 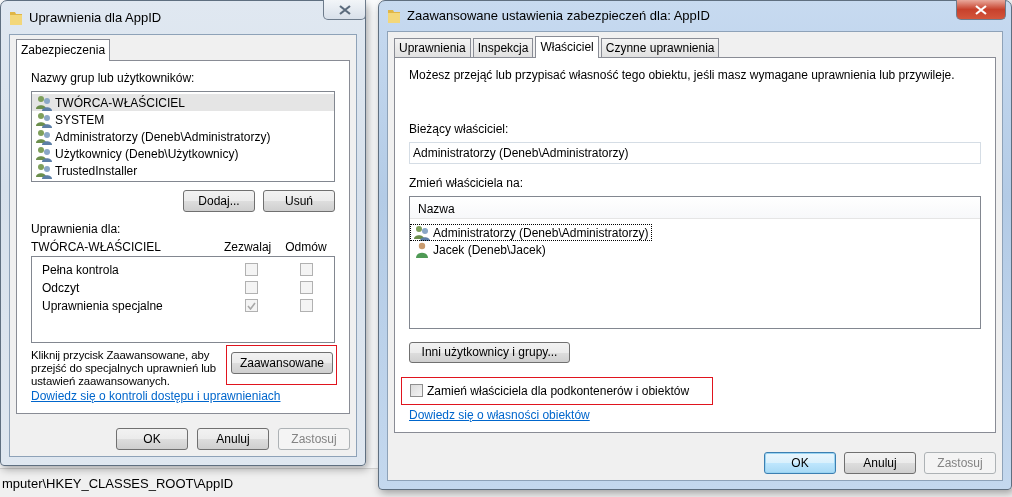 What do you see at coordinates (306, 247) in the screenshot?
I see `column-header: Odmów` at bounding box center [306, 247].